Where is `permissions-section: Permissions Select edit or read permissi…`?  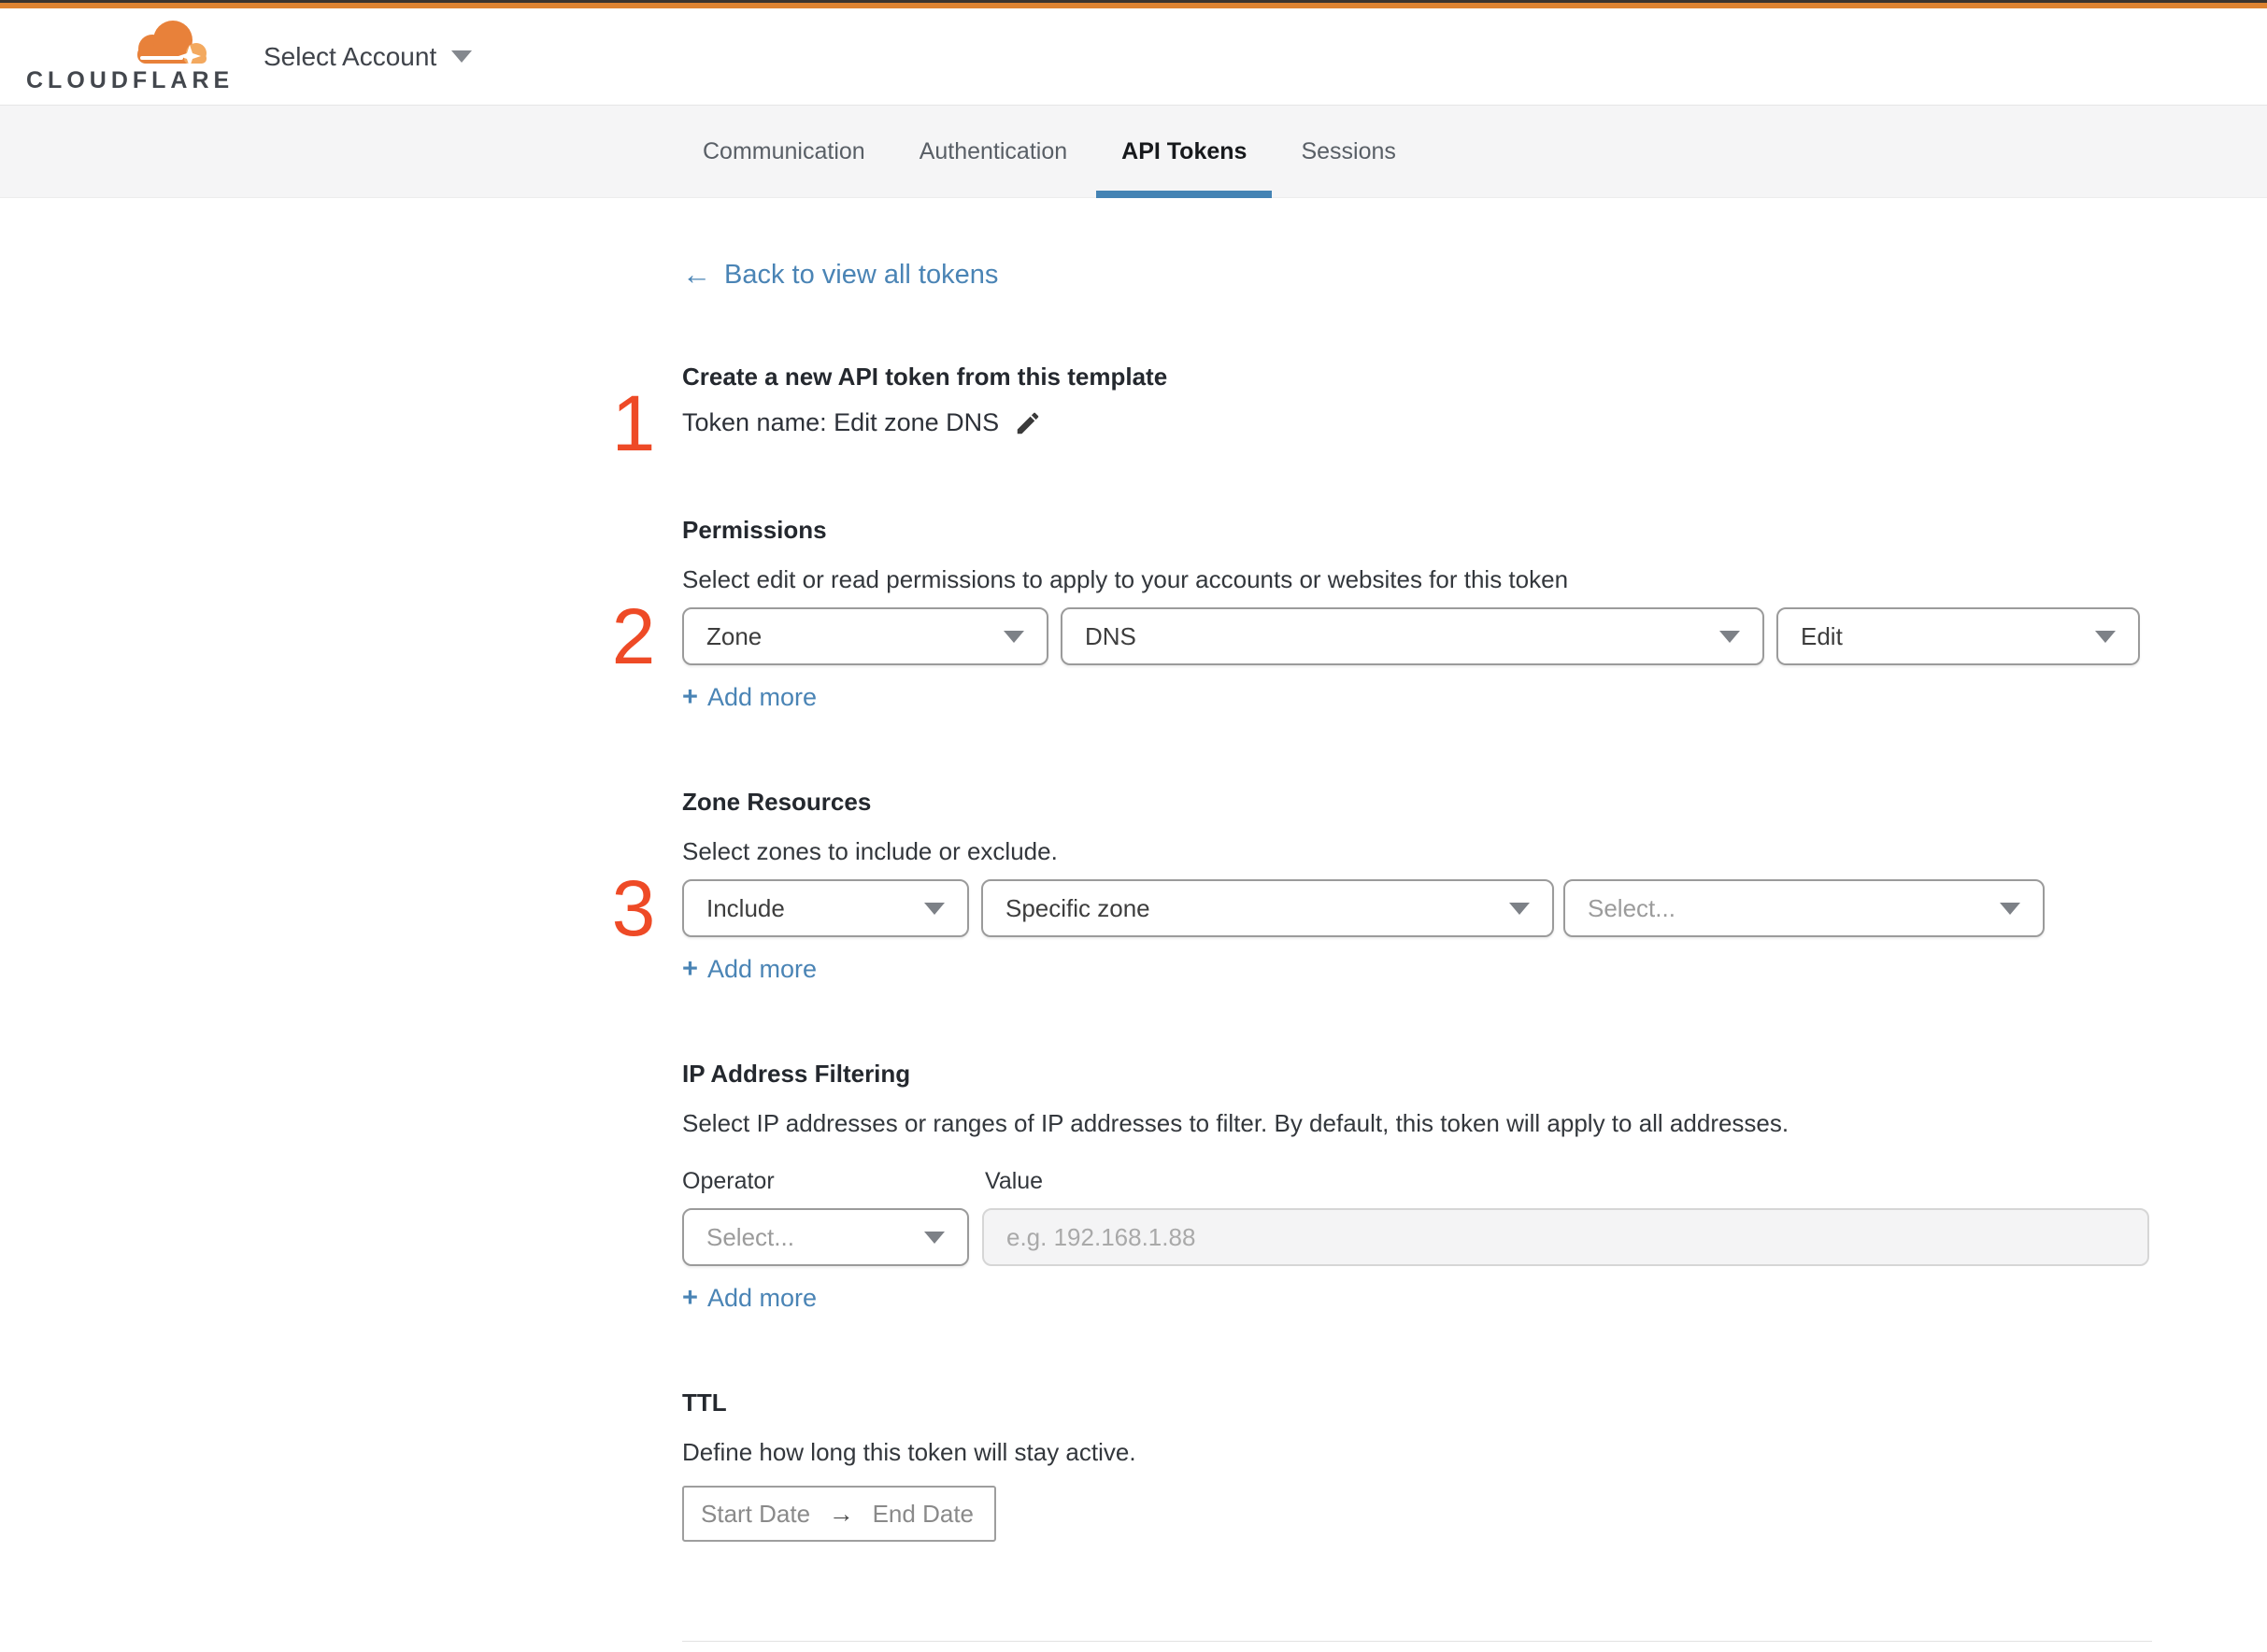 permissions-section: Permissions Select edit or read permissi… is located at coordinates (1382, 614).